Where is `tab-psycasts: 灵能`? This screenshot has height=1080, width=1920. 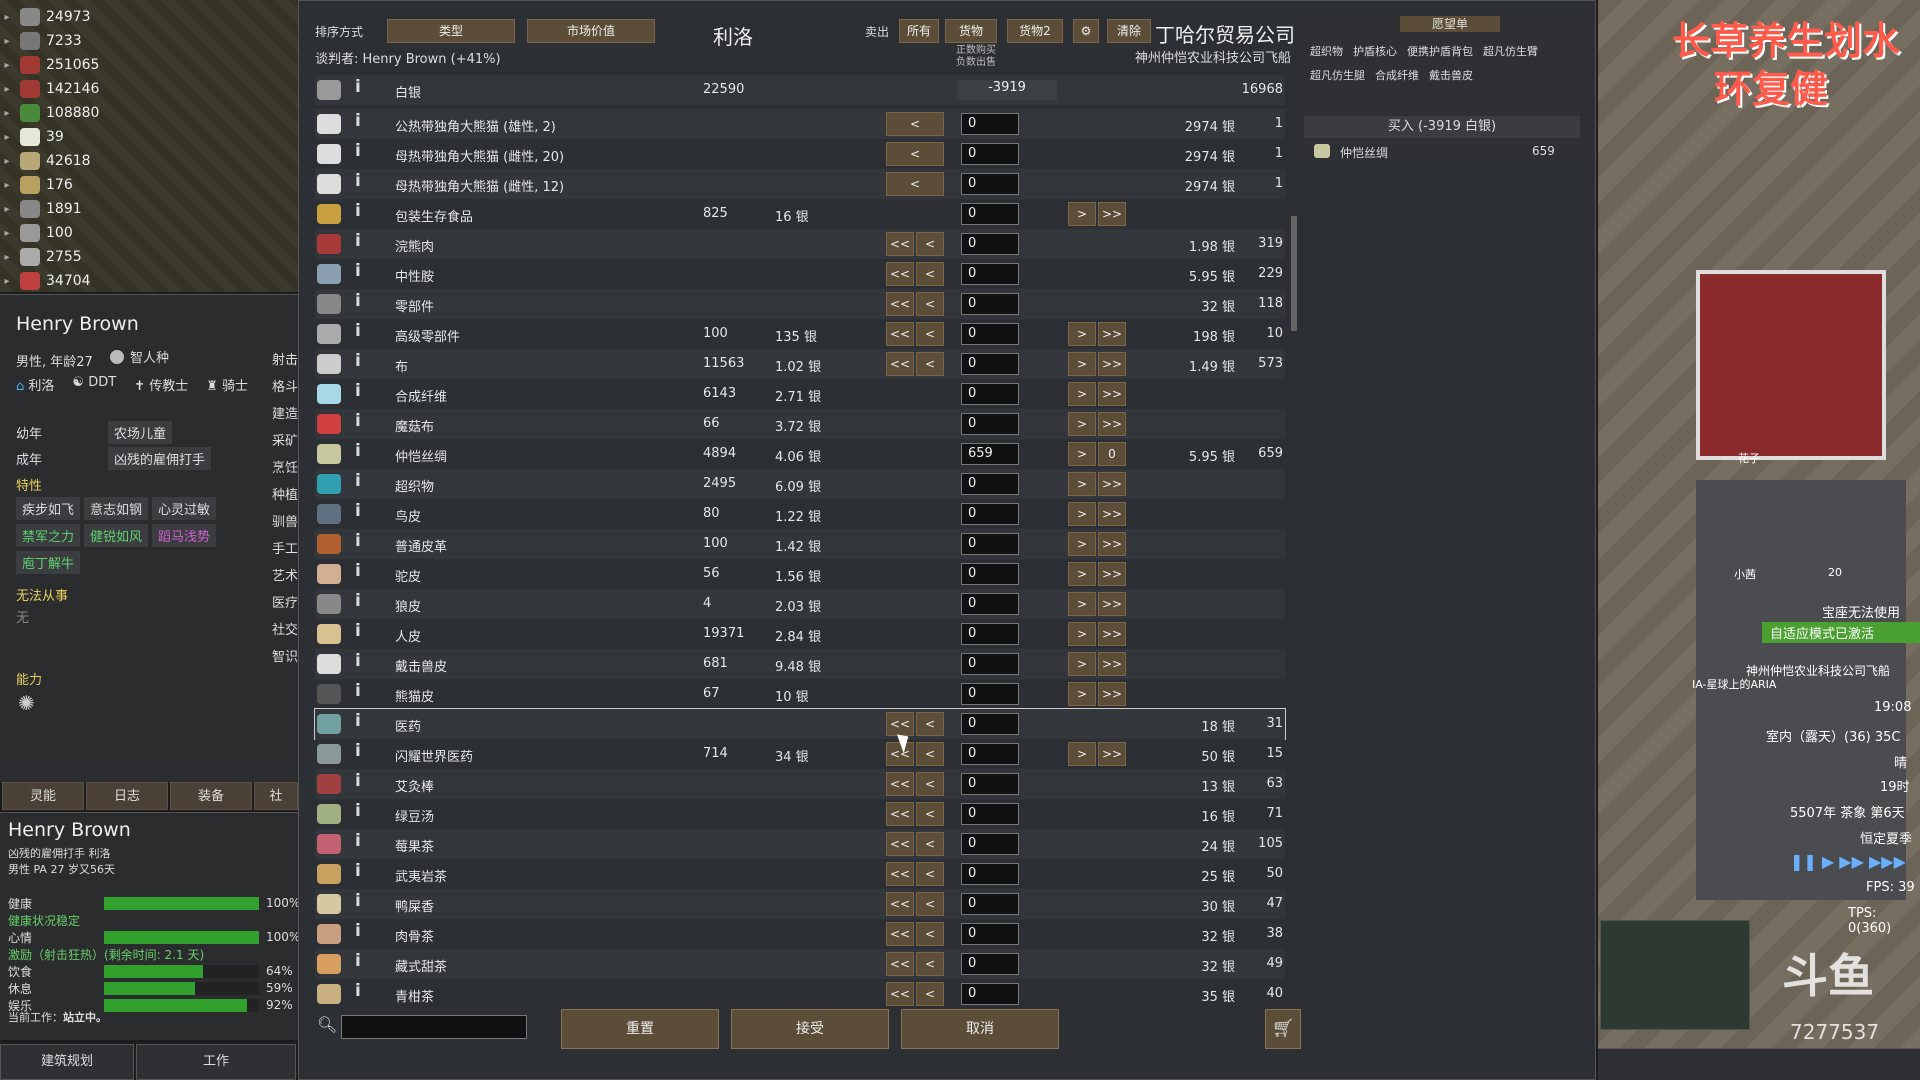 tab-psycasts: 灵能 is located at coordinates (43, 796).